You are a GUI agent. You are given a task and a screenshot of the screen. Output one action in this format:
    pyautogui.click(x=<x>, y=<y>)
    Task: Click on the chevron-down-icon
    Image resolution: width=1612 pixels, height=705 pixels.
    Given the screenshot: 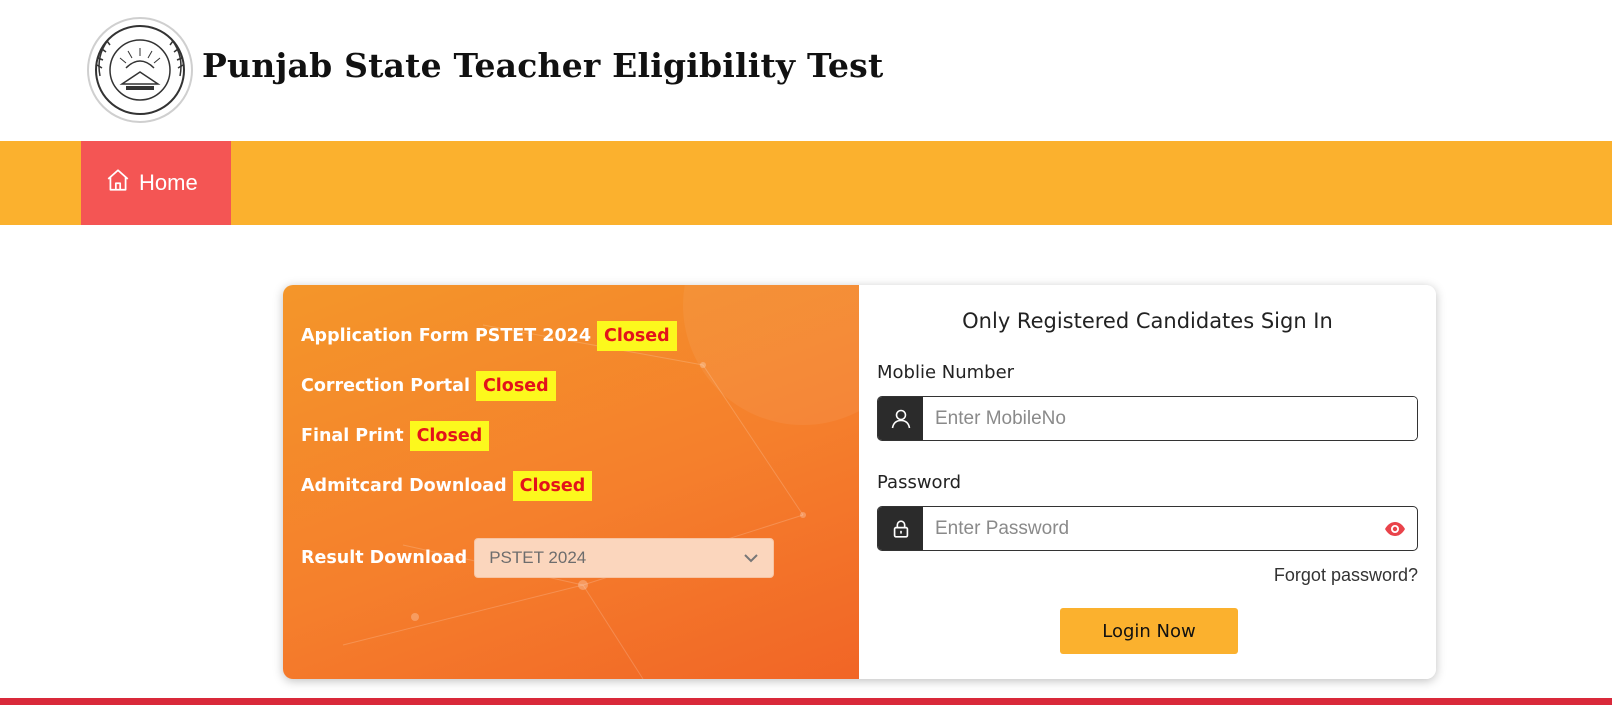 What is the action you would take?
    pyautogui.click(x=751, y=558)
    